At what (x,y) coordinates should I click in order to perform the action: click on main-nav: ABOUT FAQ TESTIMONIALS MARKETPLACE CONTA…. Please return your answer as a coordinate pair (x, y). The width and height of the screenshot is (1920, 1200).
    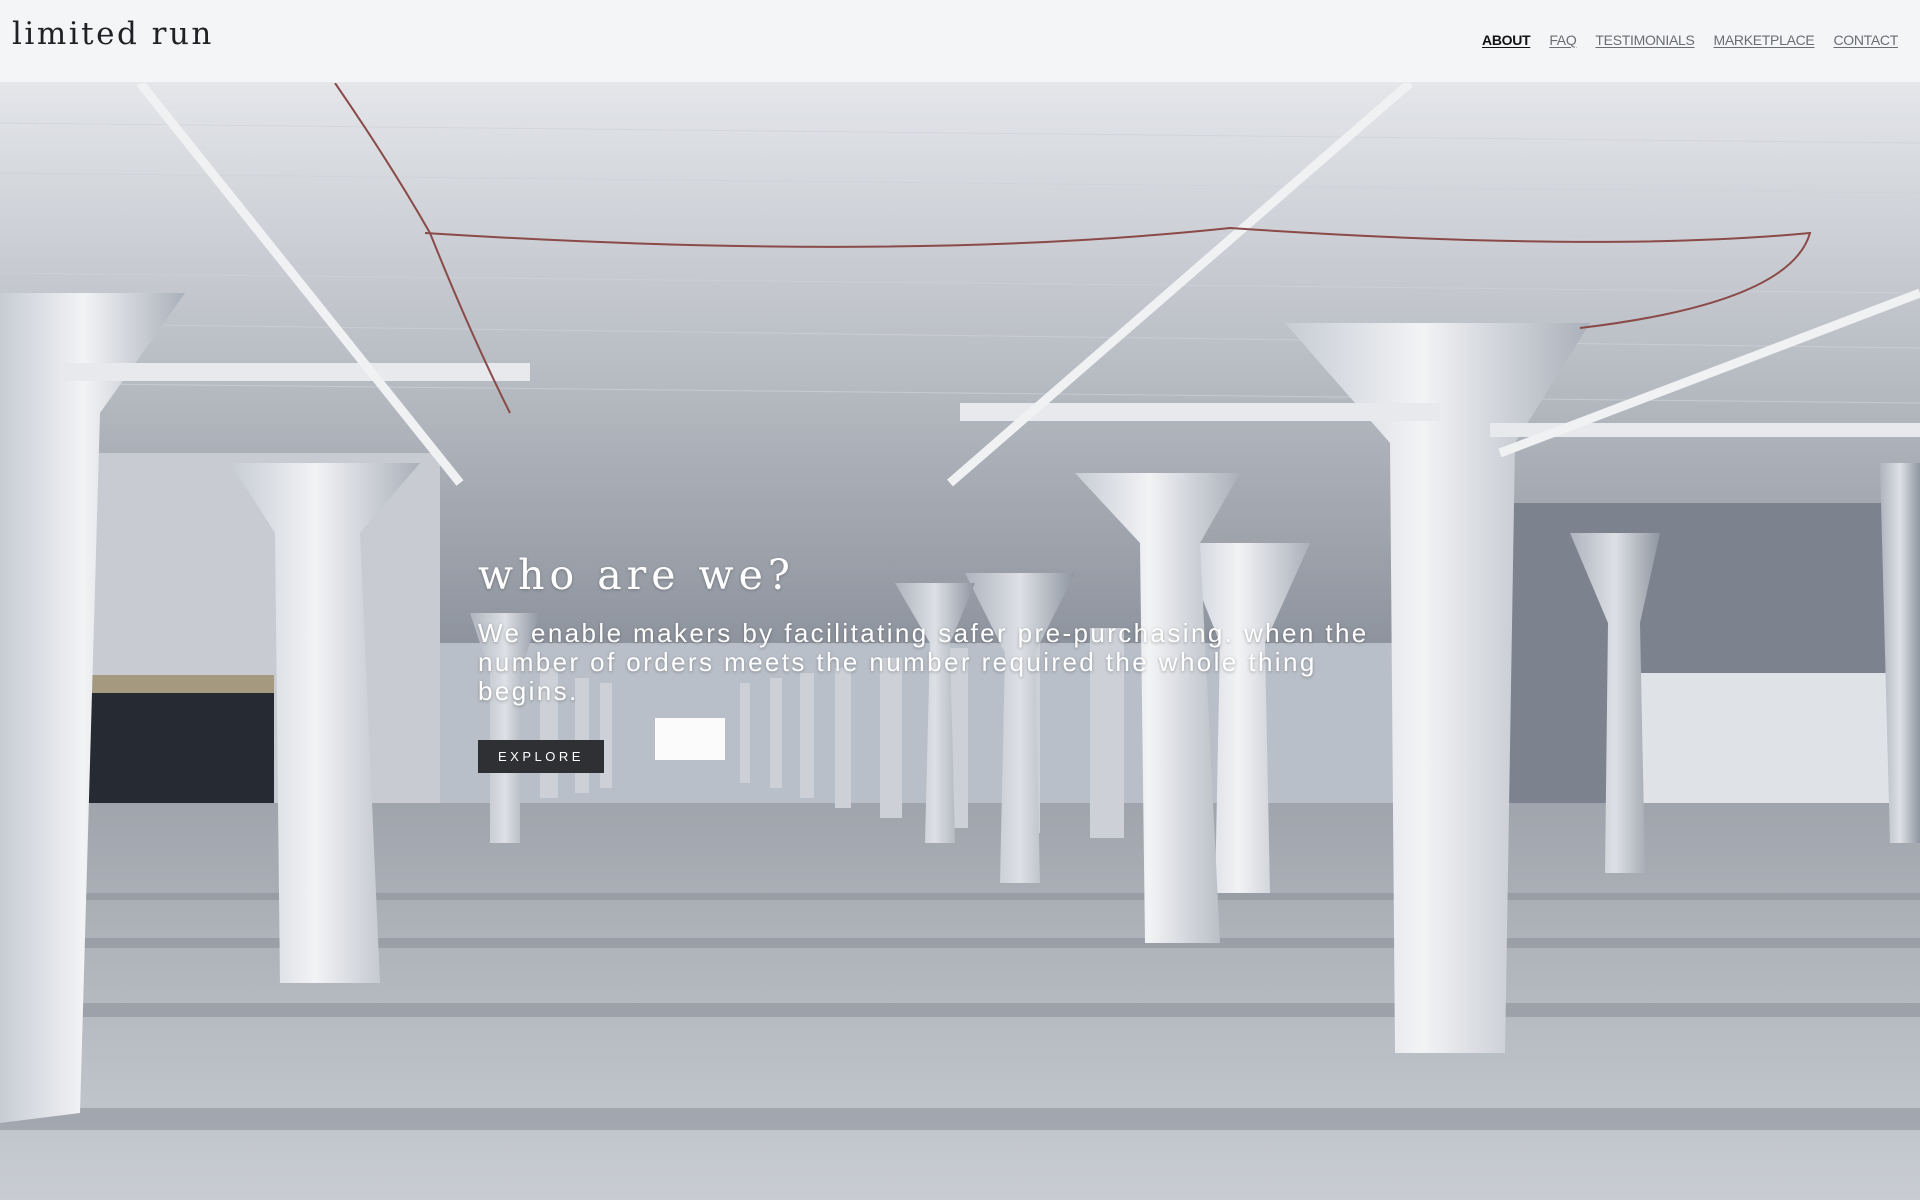
    Looking at the image, I should click on (1690, 41).